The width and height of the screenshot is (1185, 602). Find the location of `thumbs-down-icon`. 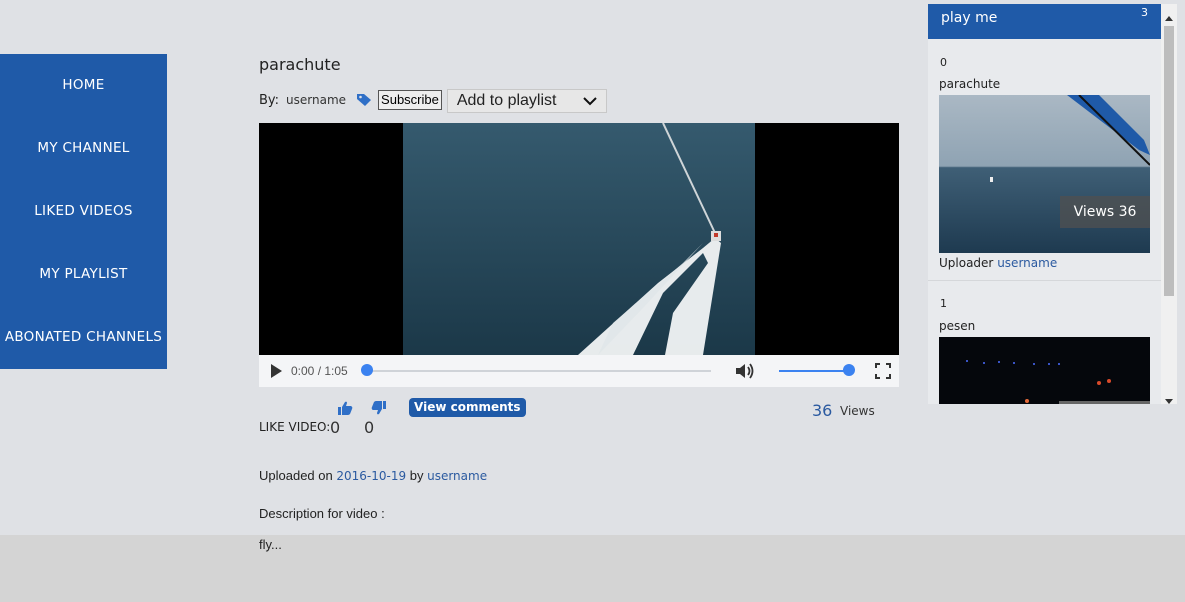

thumbs-down-icon is located at coordinates (379, 408).